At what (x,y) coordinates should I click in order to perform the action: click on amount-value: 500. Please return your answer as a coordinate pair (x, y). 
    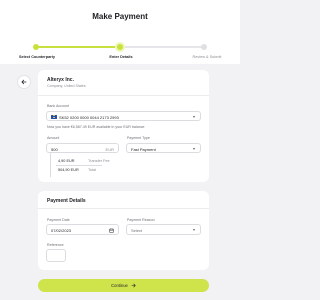
    Looking at the image, I should click on (54, 149).